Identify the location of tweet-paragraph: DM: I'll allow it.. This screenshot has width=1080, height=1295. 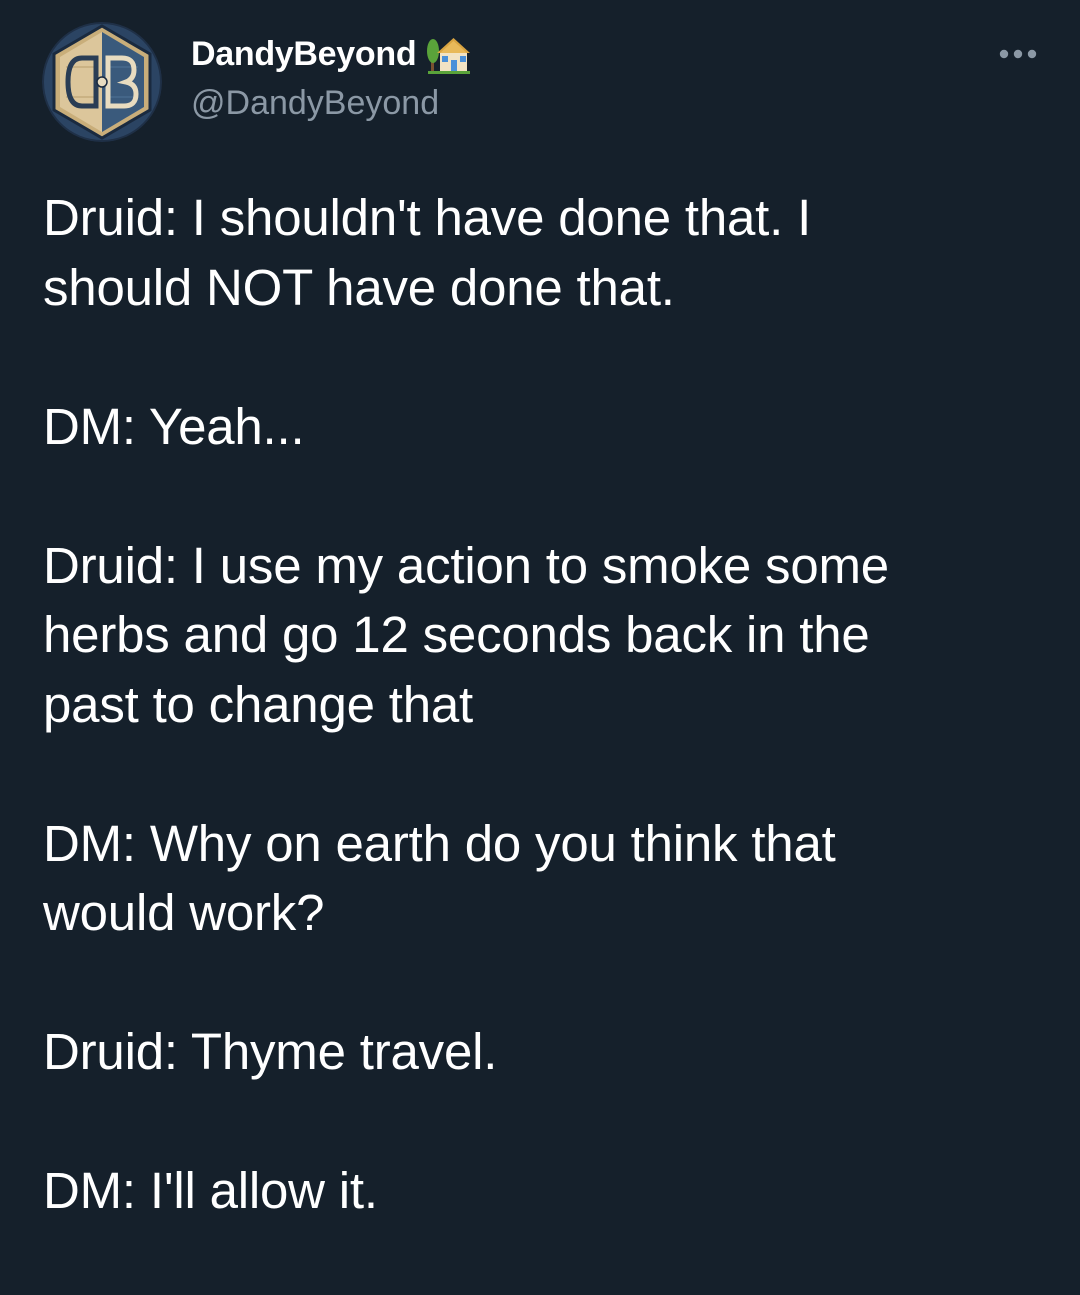
(210, 1190).